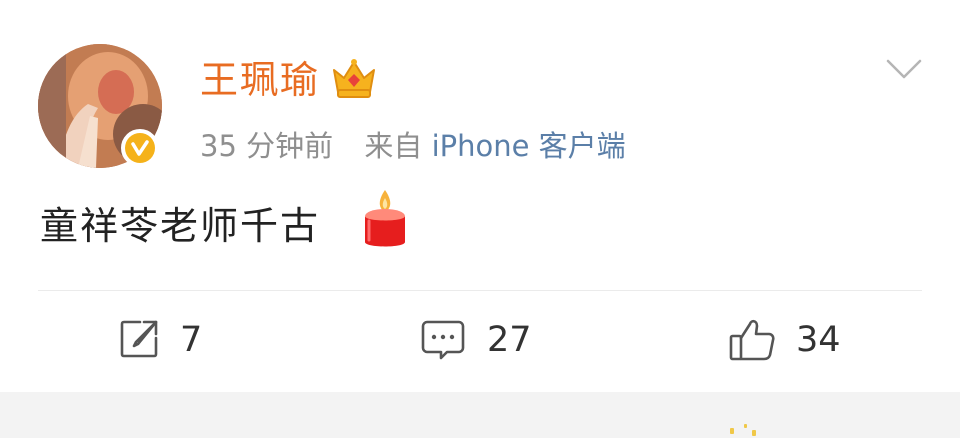 This screenshot has height=438, width=960. What do you see at coordinates (385, 218) in the screenshot?
I see `candle-icon` at bounding box center [385, 218].